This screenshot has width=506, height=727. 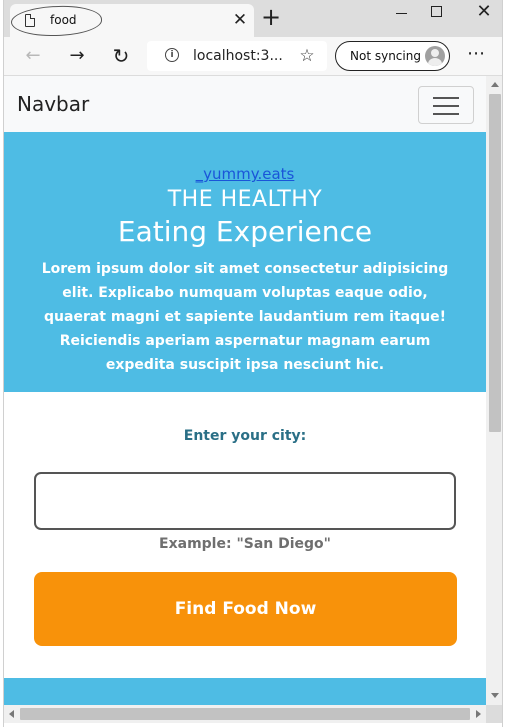 I want to click on info-icon: i, so click(x=172, y=55).